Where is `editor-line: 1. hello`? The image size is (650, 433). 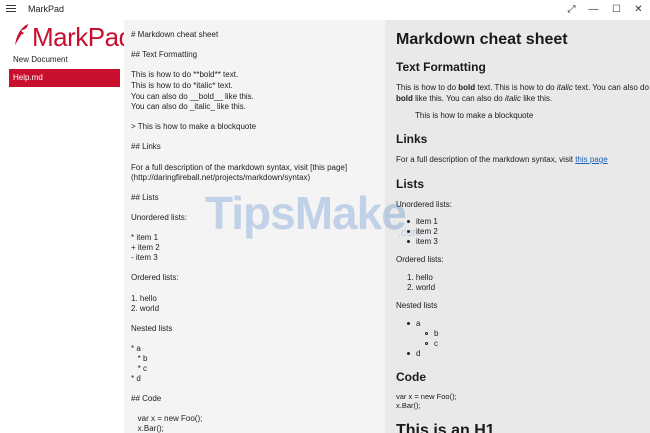
editor-line: 1. hello is located at coordinates (144, 298).